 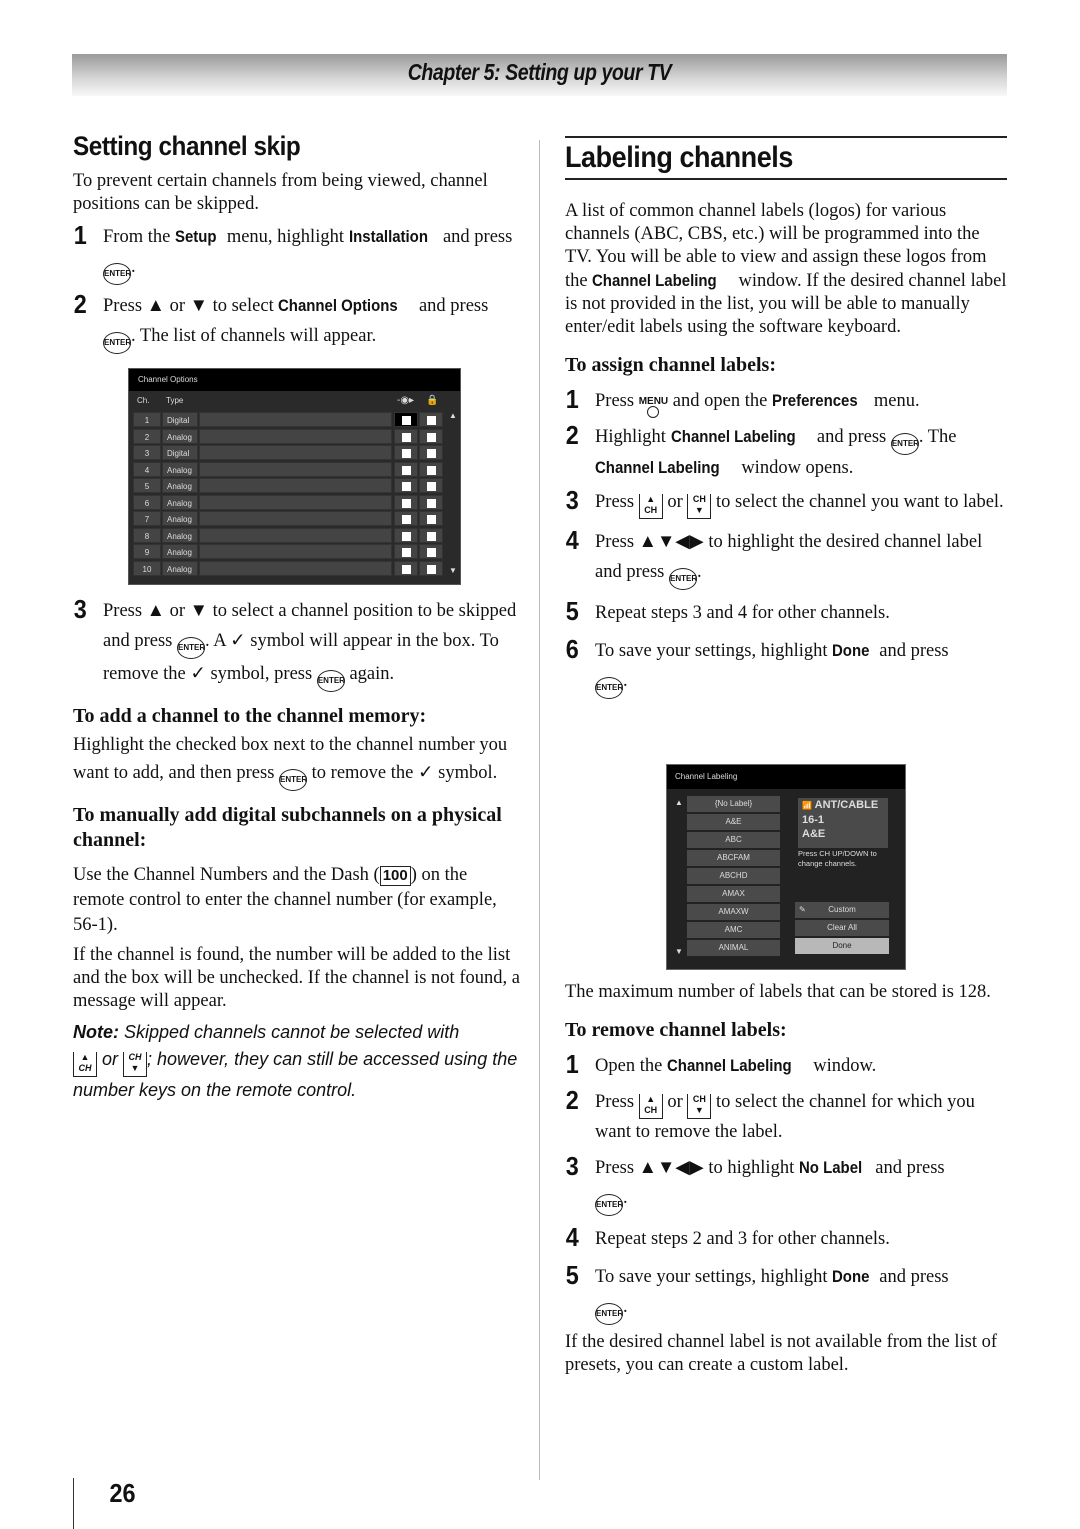 What do you see at coordinates (733, 804) in the screenshot?
I see `label-option: {No Label}` at bounding box center [733, 804].